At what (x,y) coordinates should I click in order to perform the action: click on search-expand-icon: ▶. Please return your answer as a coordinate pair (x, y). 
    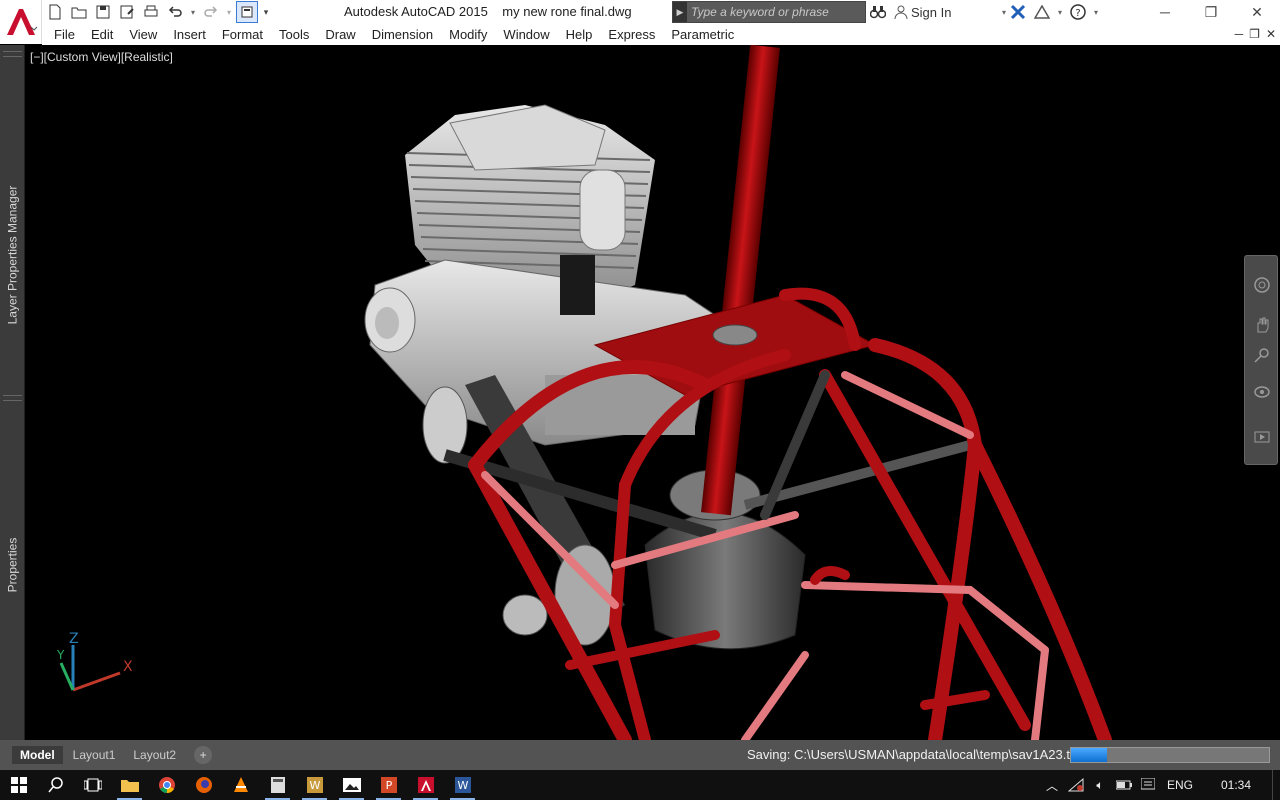
    Looking at the image, I should click on (680, 12).